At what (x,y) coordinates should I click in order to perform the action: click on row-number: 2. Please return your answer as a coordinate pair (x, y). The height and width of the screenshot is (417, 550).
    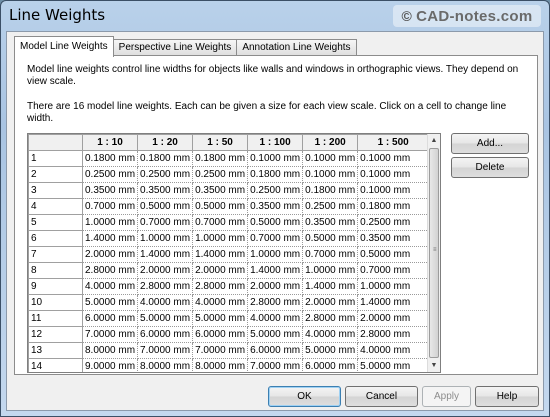
    Looking at the image, I should click on (55, 174).